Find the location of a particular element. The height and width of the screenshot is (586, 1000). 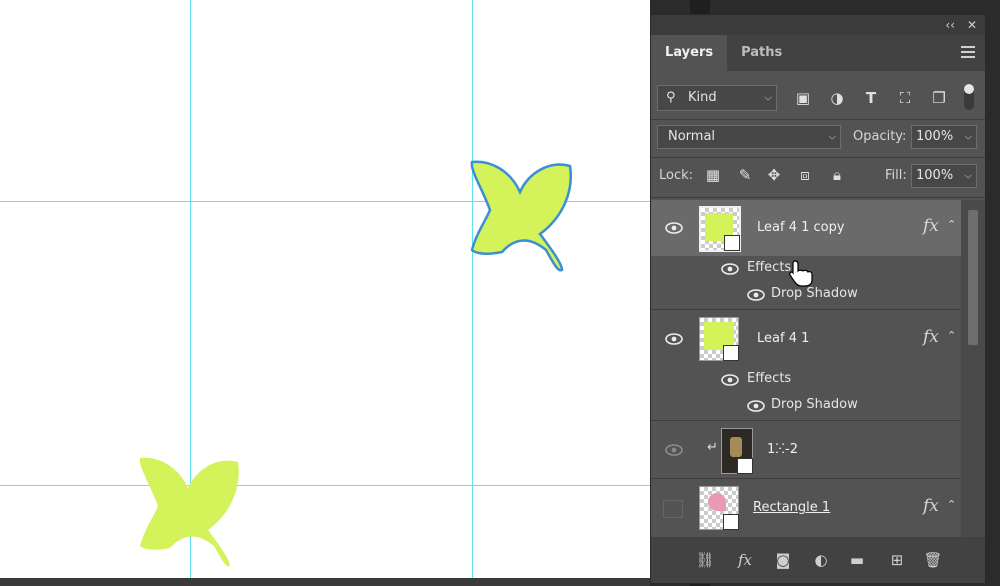

layer-row-leaf-4-1: Leaf 4 1 fx ⌃ is located at coordinates (806, 339).